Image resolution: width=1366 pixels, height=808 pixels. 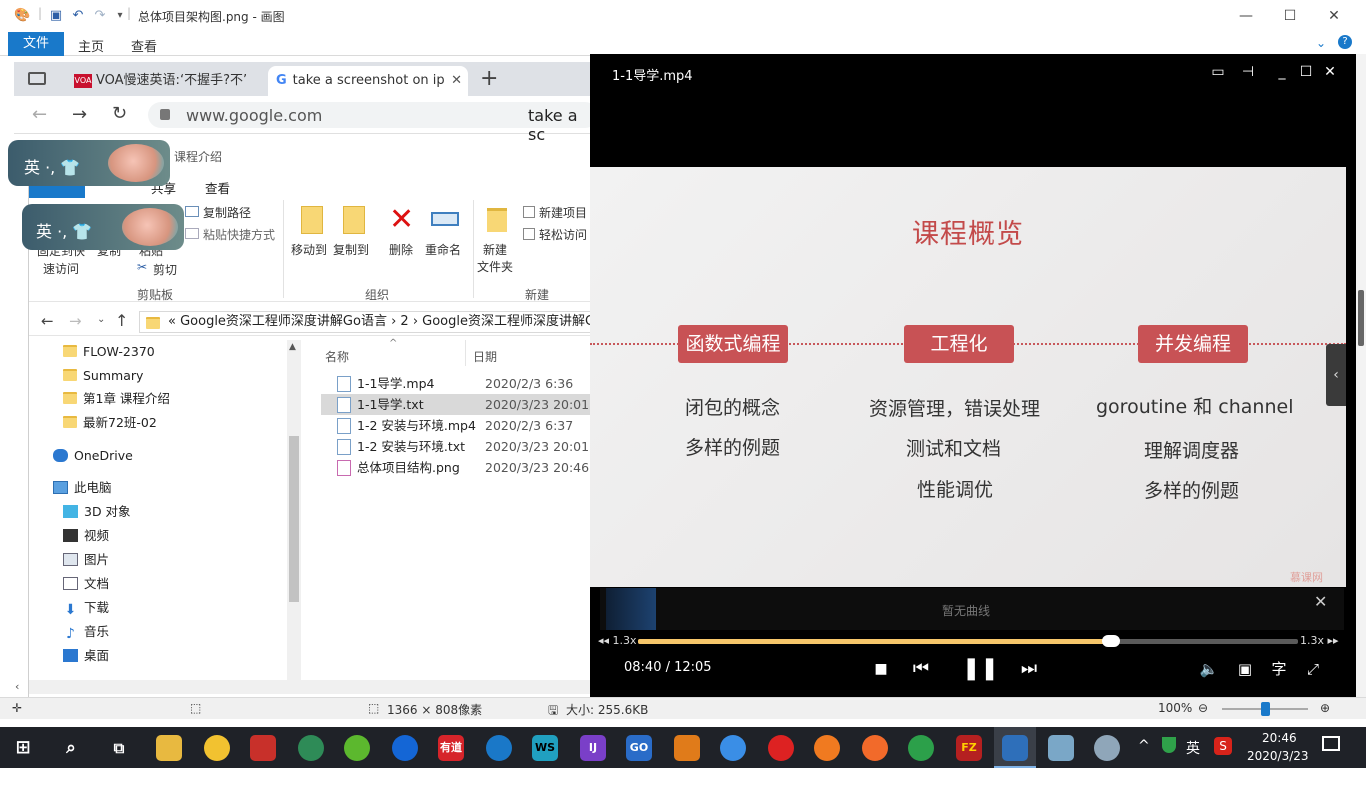 I want to click on new-tab-button: +, so click(x=489, y=78).